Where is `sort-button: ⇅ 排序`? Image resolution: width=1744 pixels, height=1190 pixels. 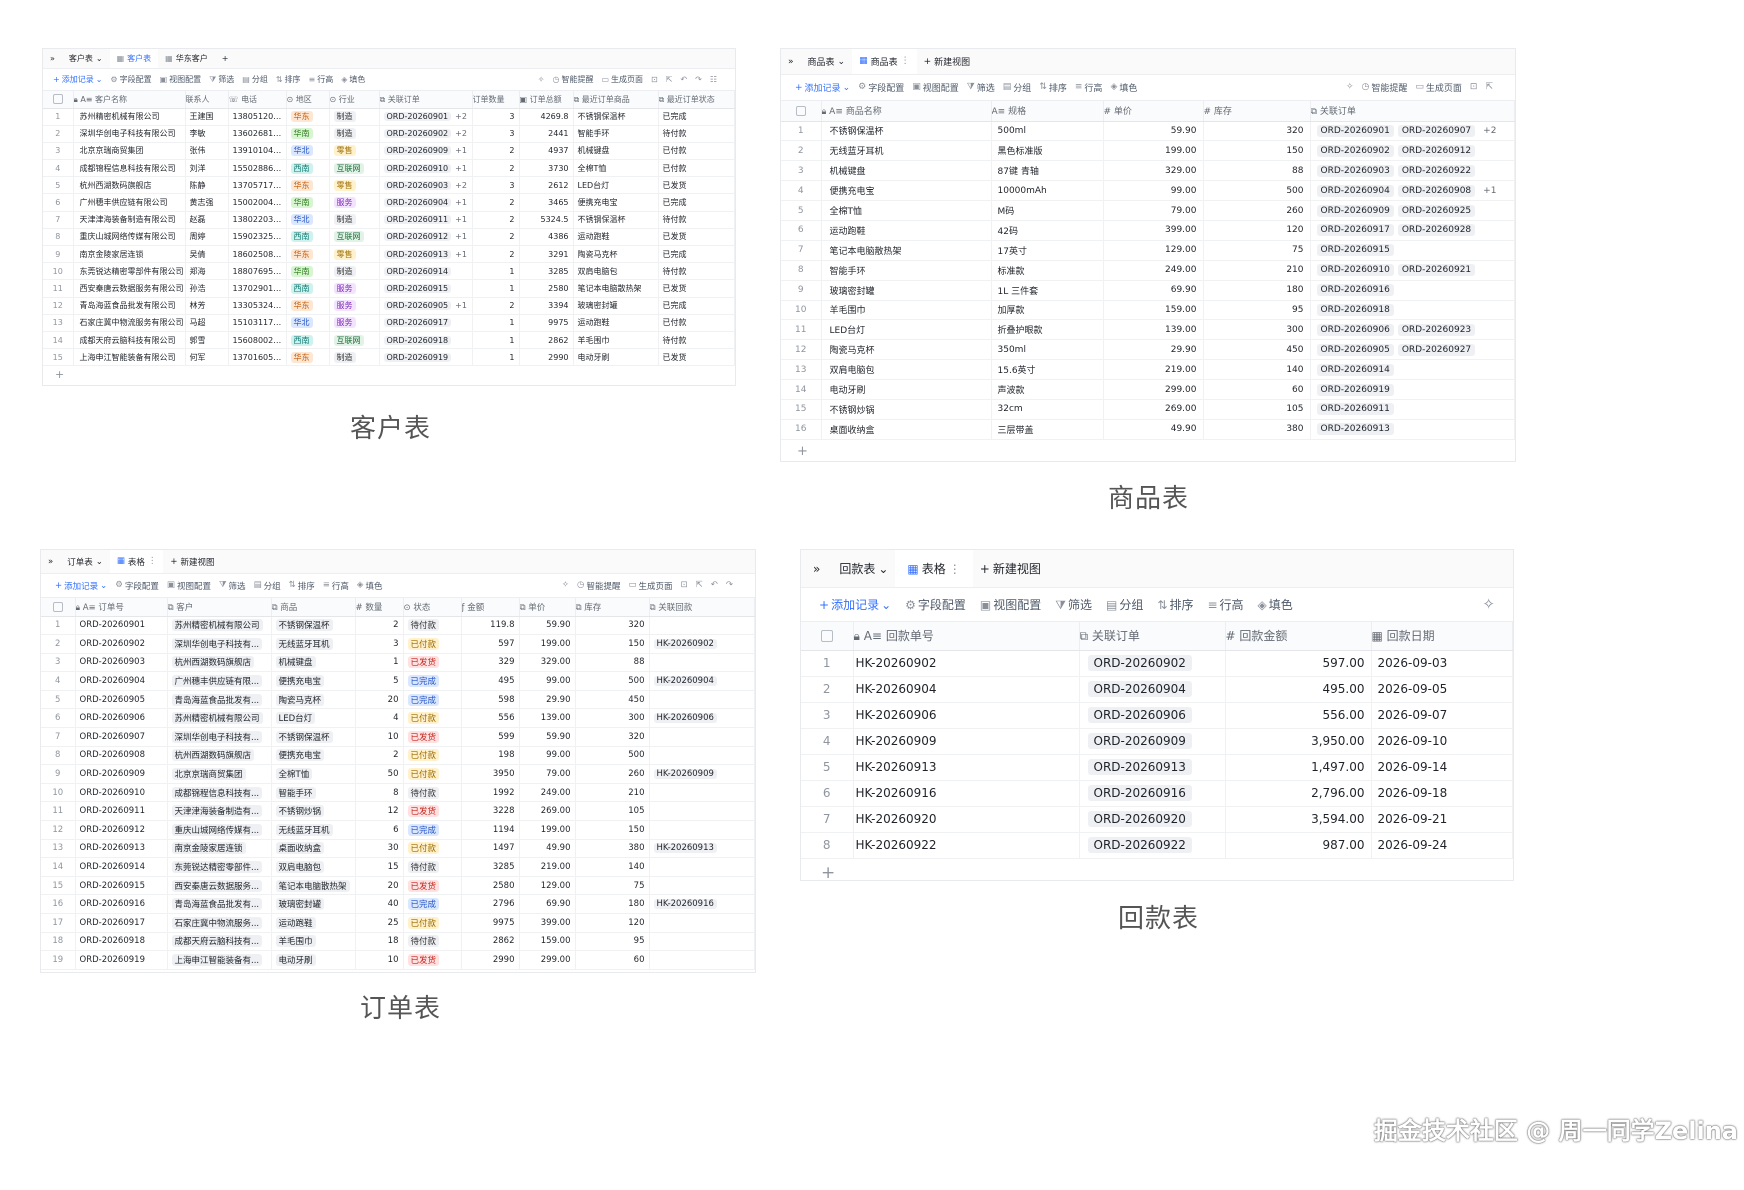 sort-button: ⇅ 排序 is located at coordinates (288, 79).